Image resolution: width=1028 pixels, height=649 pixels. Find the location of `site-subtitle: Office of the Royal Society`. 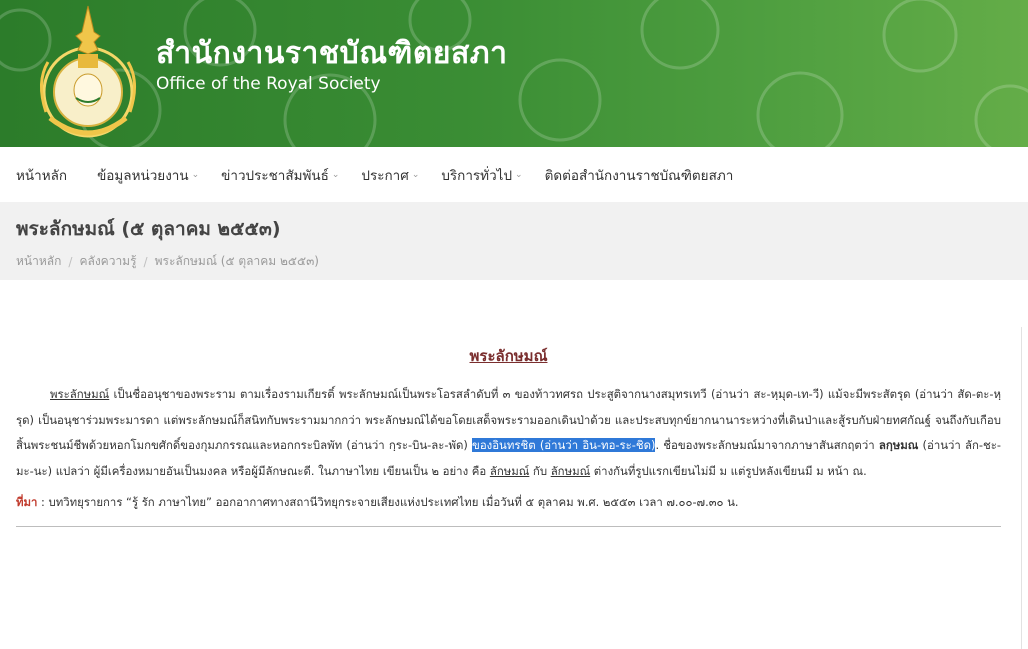

site-subtitle: Office of the Royal Society is located at coordinates (268, 84).